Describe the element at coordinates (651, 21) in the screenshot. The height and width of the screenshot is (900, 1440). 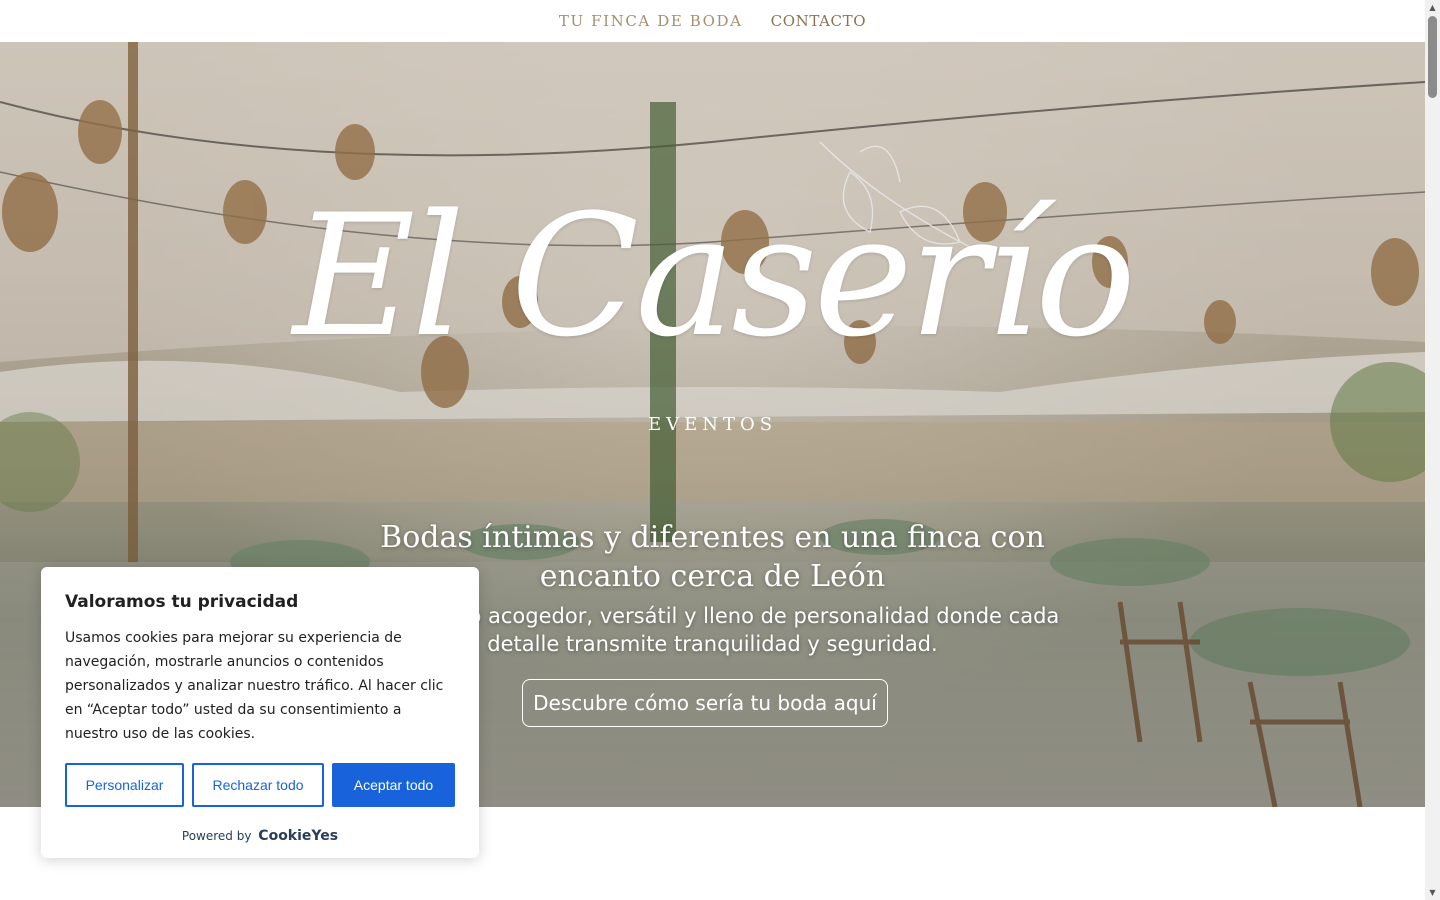
I see `nav-link-tu-finca-de-boda: TU FINCA DE BODA` at that location.